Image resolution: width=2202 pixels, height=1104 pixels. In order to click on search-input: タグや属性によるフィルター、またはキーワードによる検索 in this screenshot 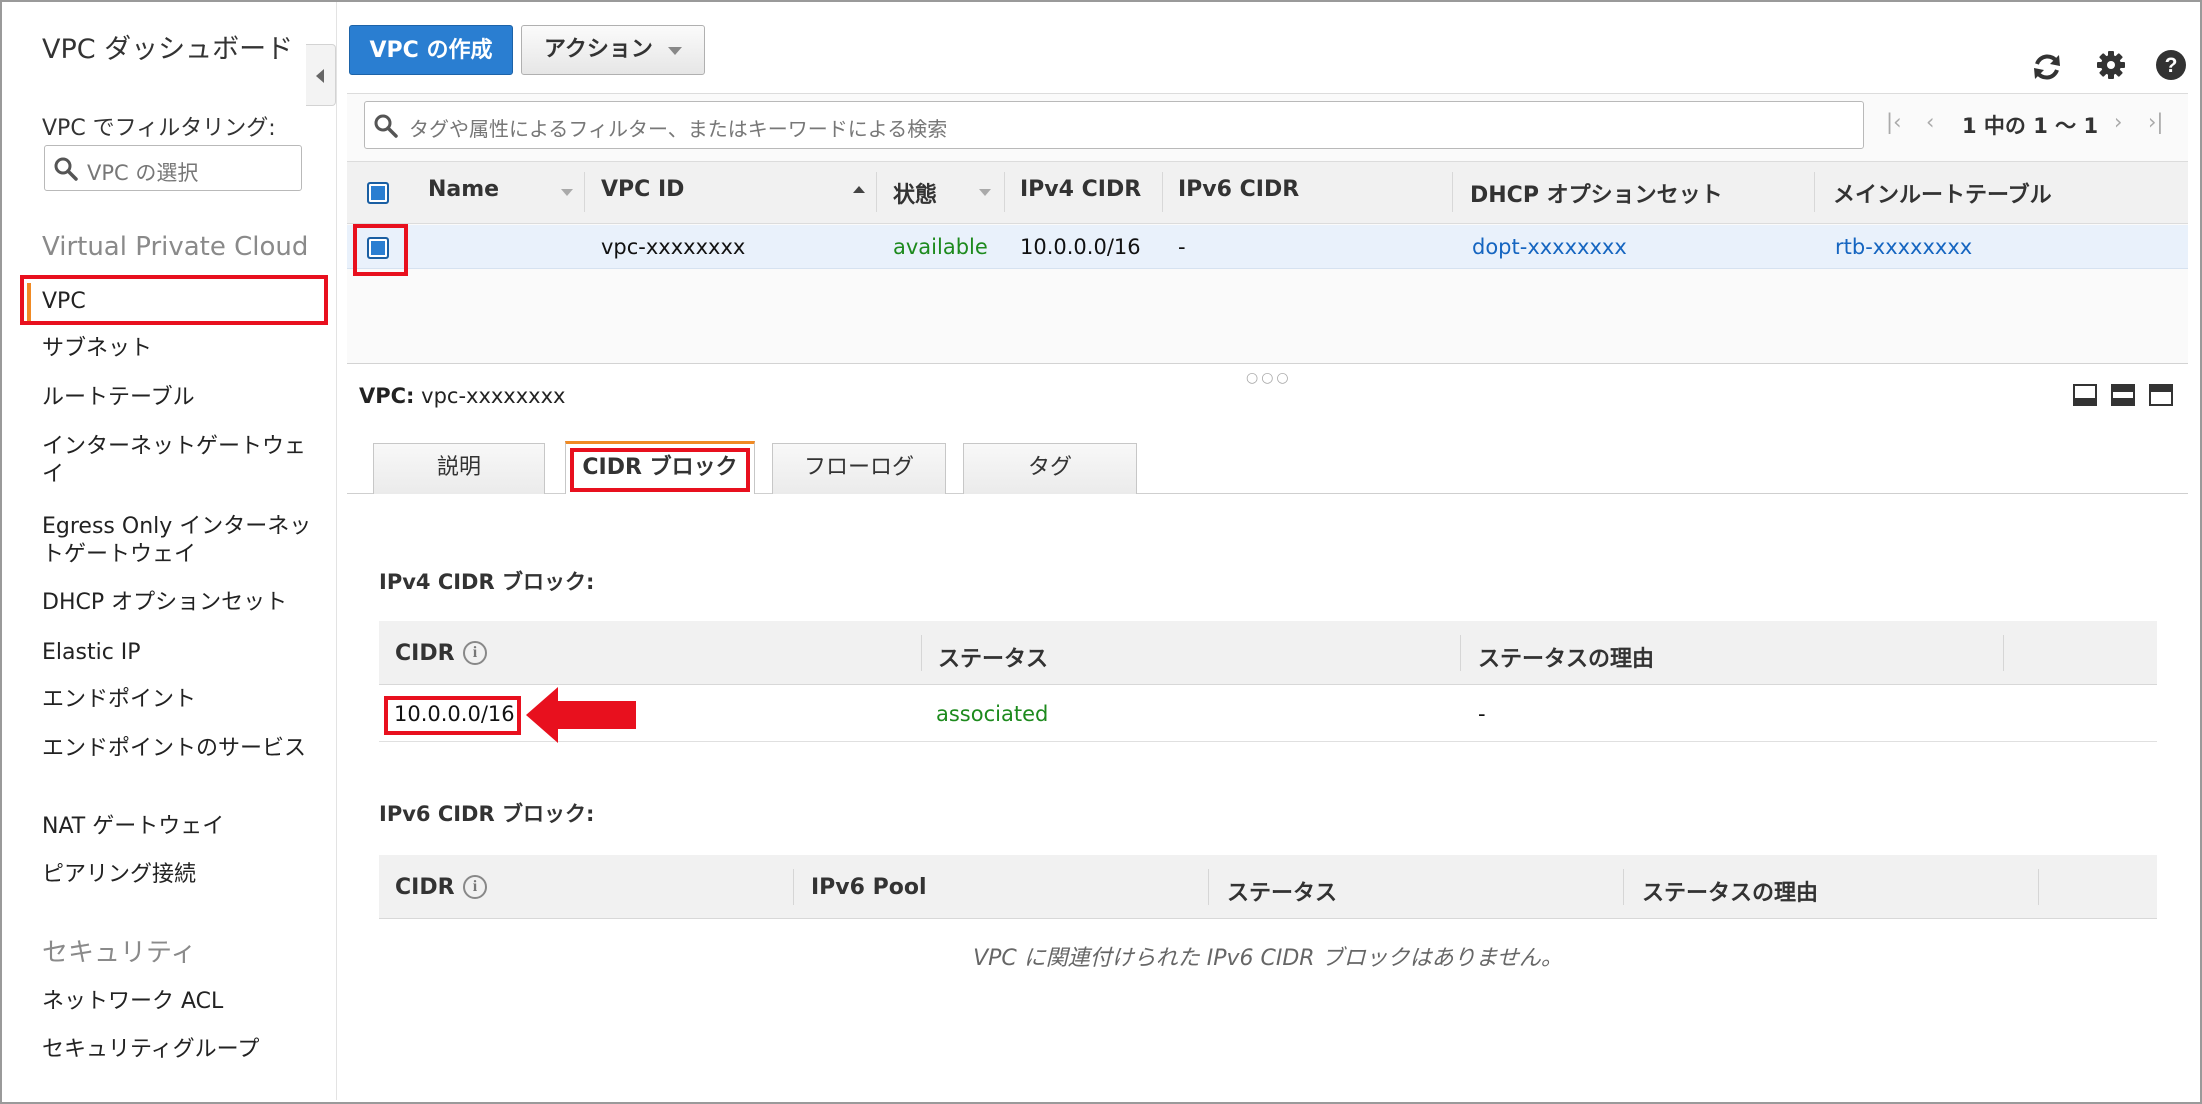, I will do `click(1114, 125)`.